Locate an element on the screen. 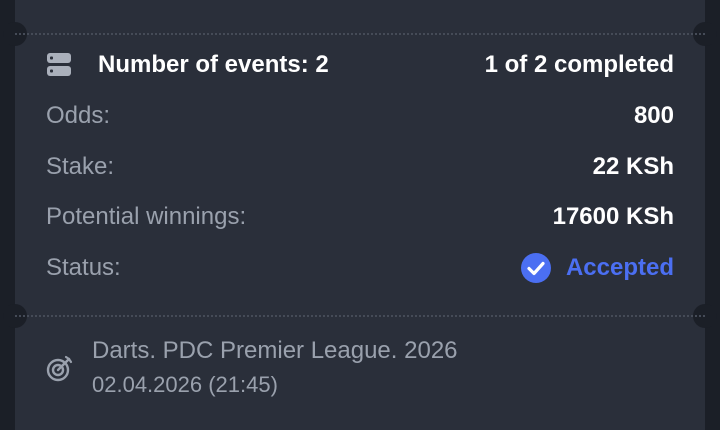 The height and width of the screenshot is (430, 720). ticket-divider-top is located at coordinates (360, 34).